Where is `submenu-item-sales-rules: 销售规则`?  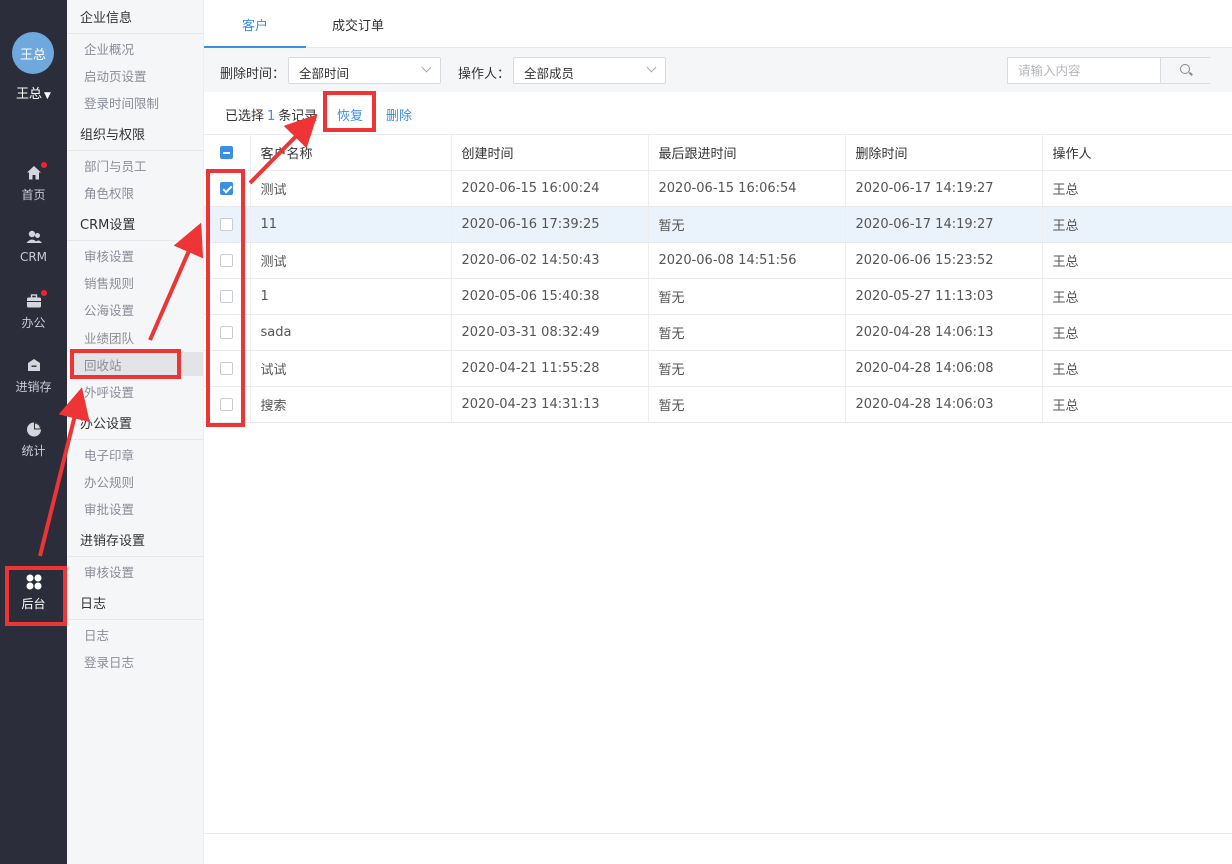 submenu-item-sales-rules: 销售规则 is located at coordinates (109, 282).